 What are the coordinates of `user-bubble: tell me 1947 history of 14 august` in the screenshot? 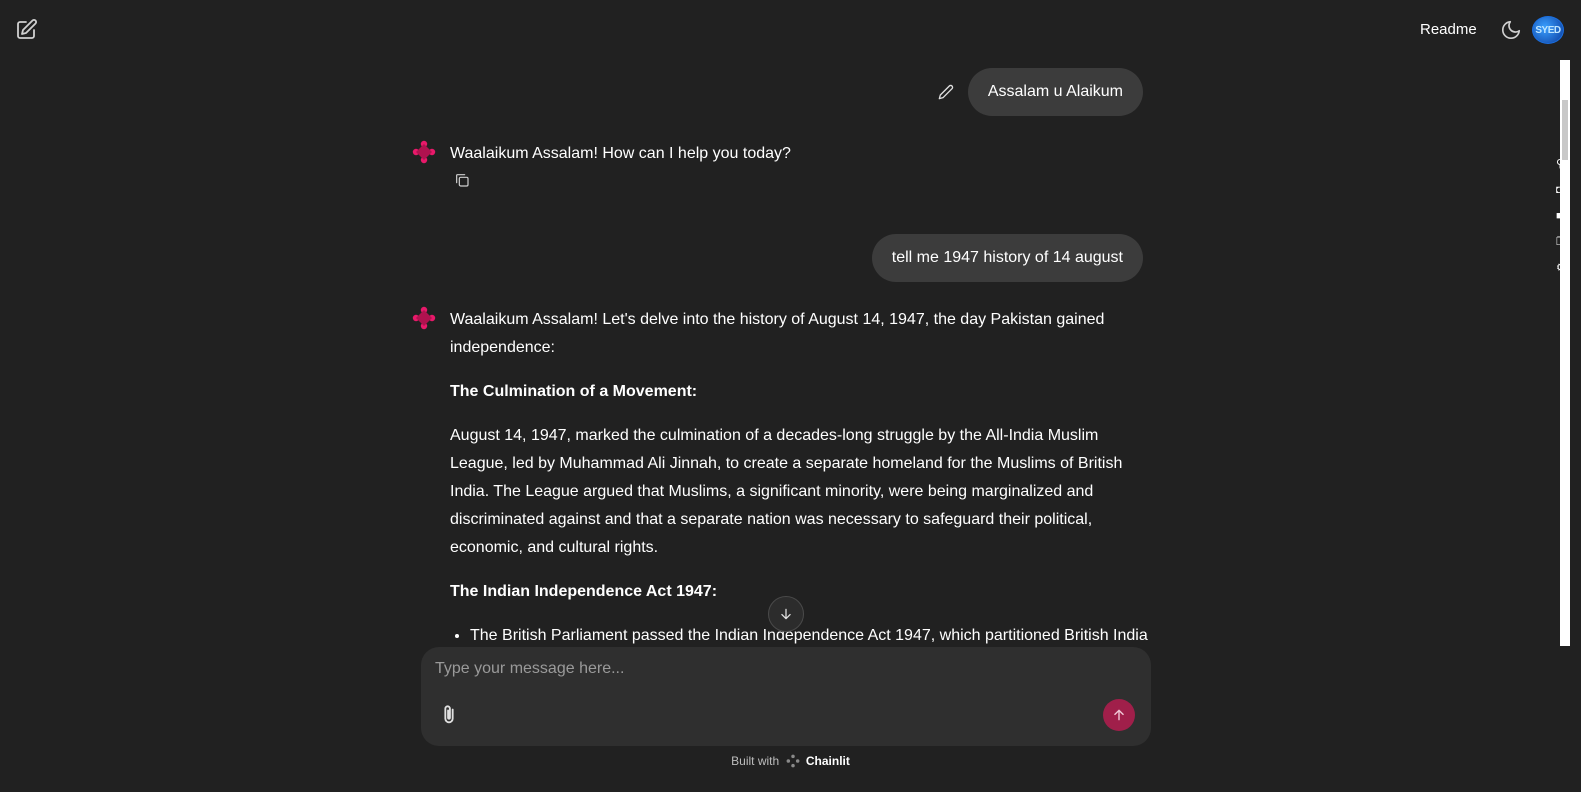 It's located at (1007, 258).